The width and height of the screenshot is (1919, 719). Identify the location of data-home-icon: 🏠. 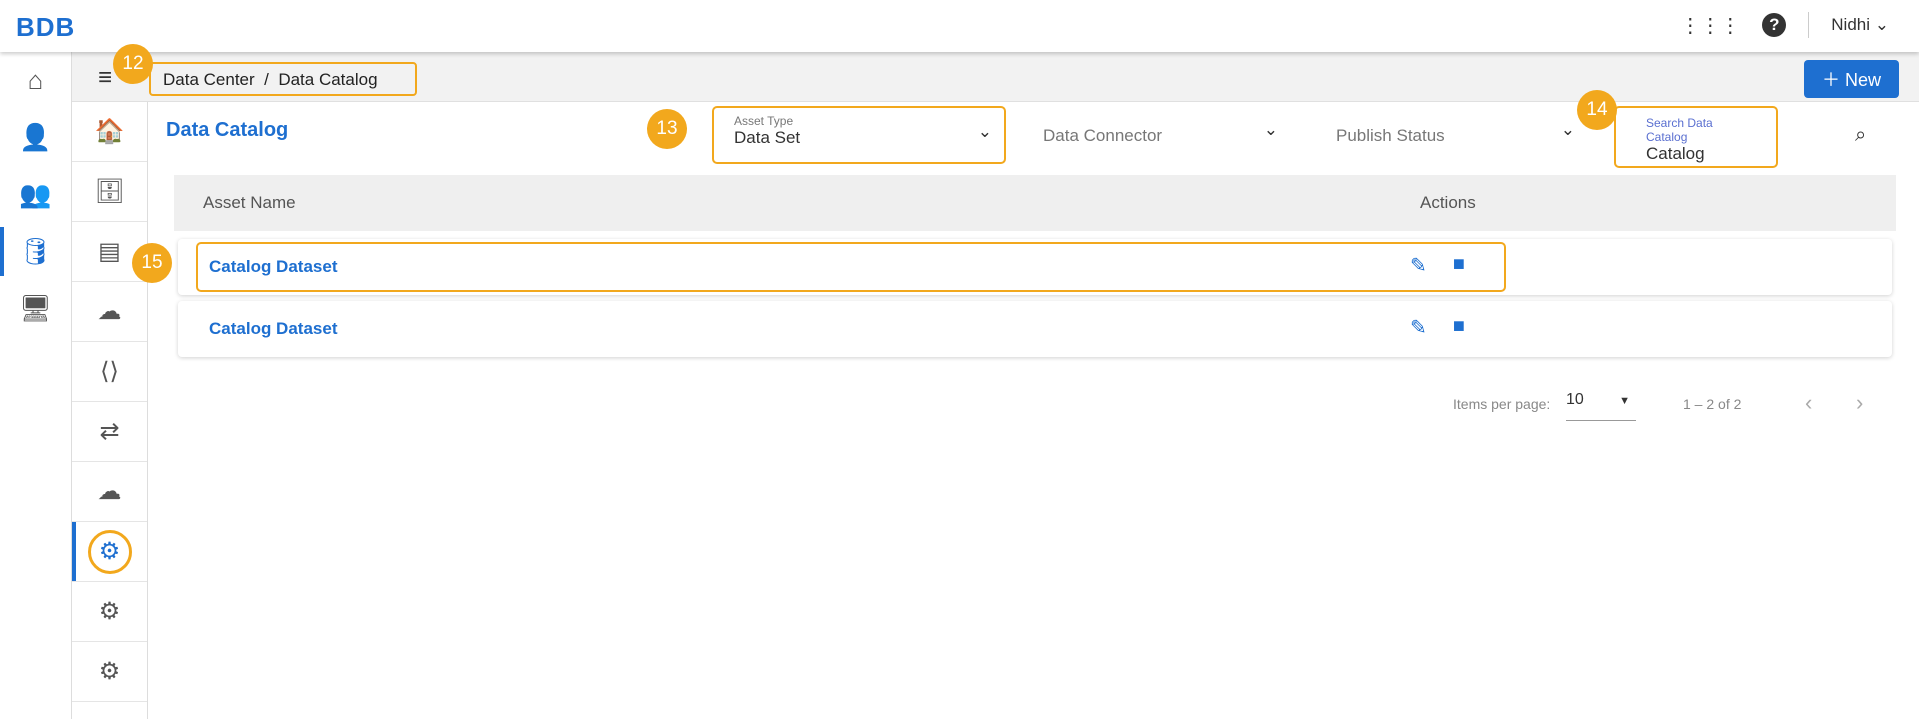
(109, 132).